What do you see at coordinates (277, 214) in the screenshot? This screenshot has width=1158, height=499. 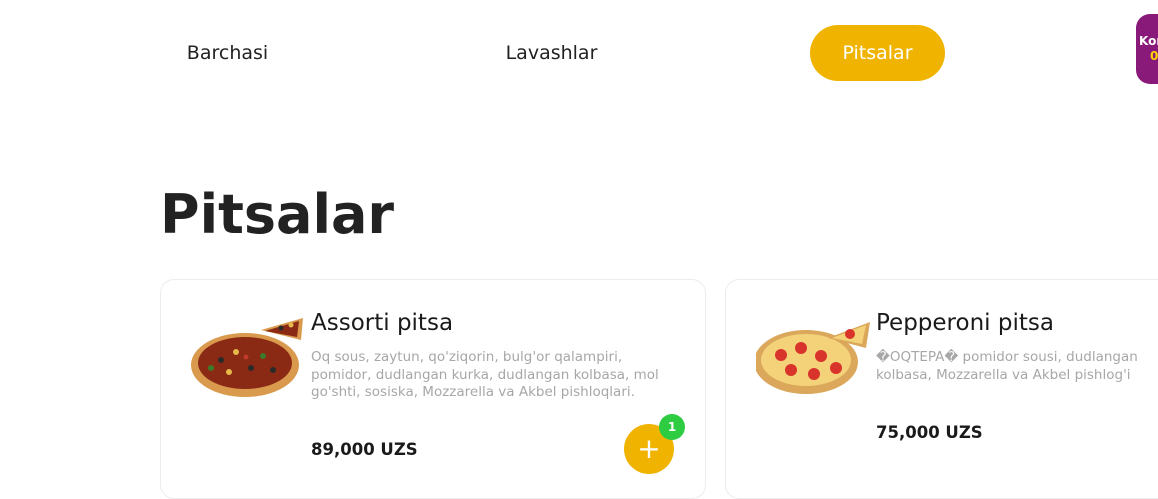 I see `section-title: Pitsalar` at bounding box center [277, 214].